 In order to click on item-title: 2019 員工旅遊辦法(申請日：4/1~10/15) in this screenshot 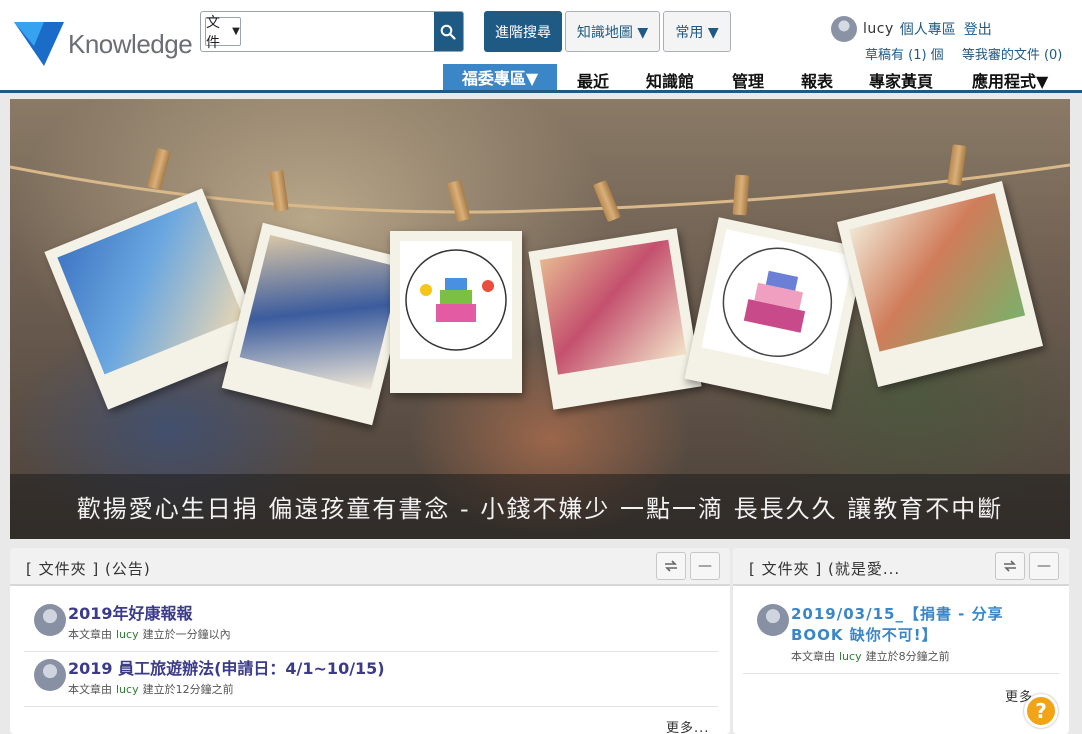, I will do `click(226, 669)`.